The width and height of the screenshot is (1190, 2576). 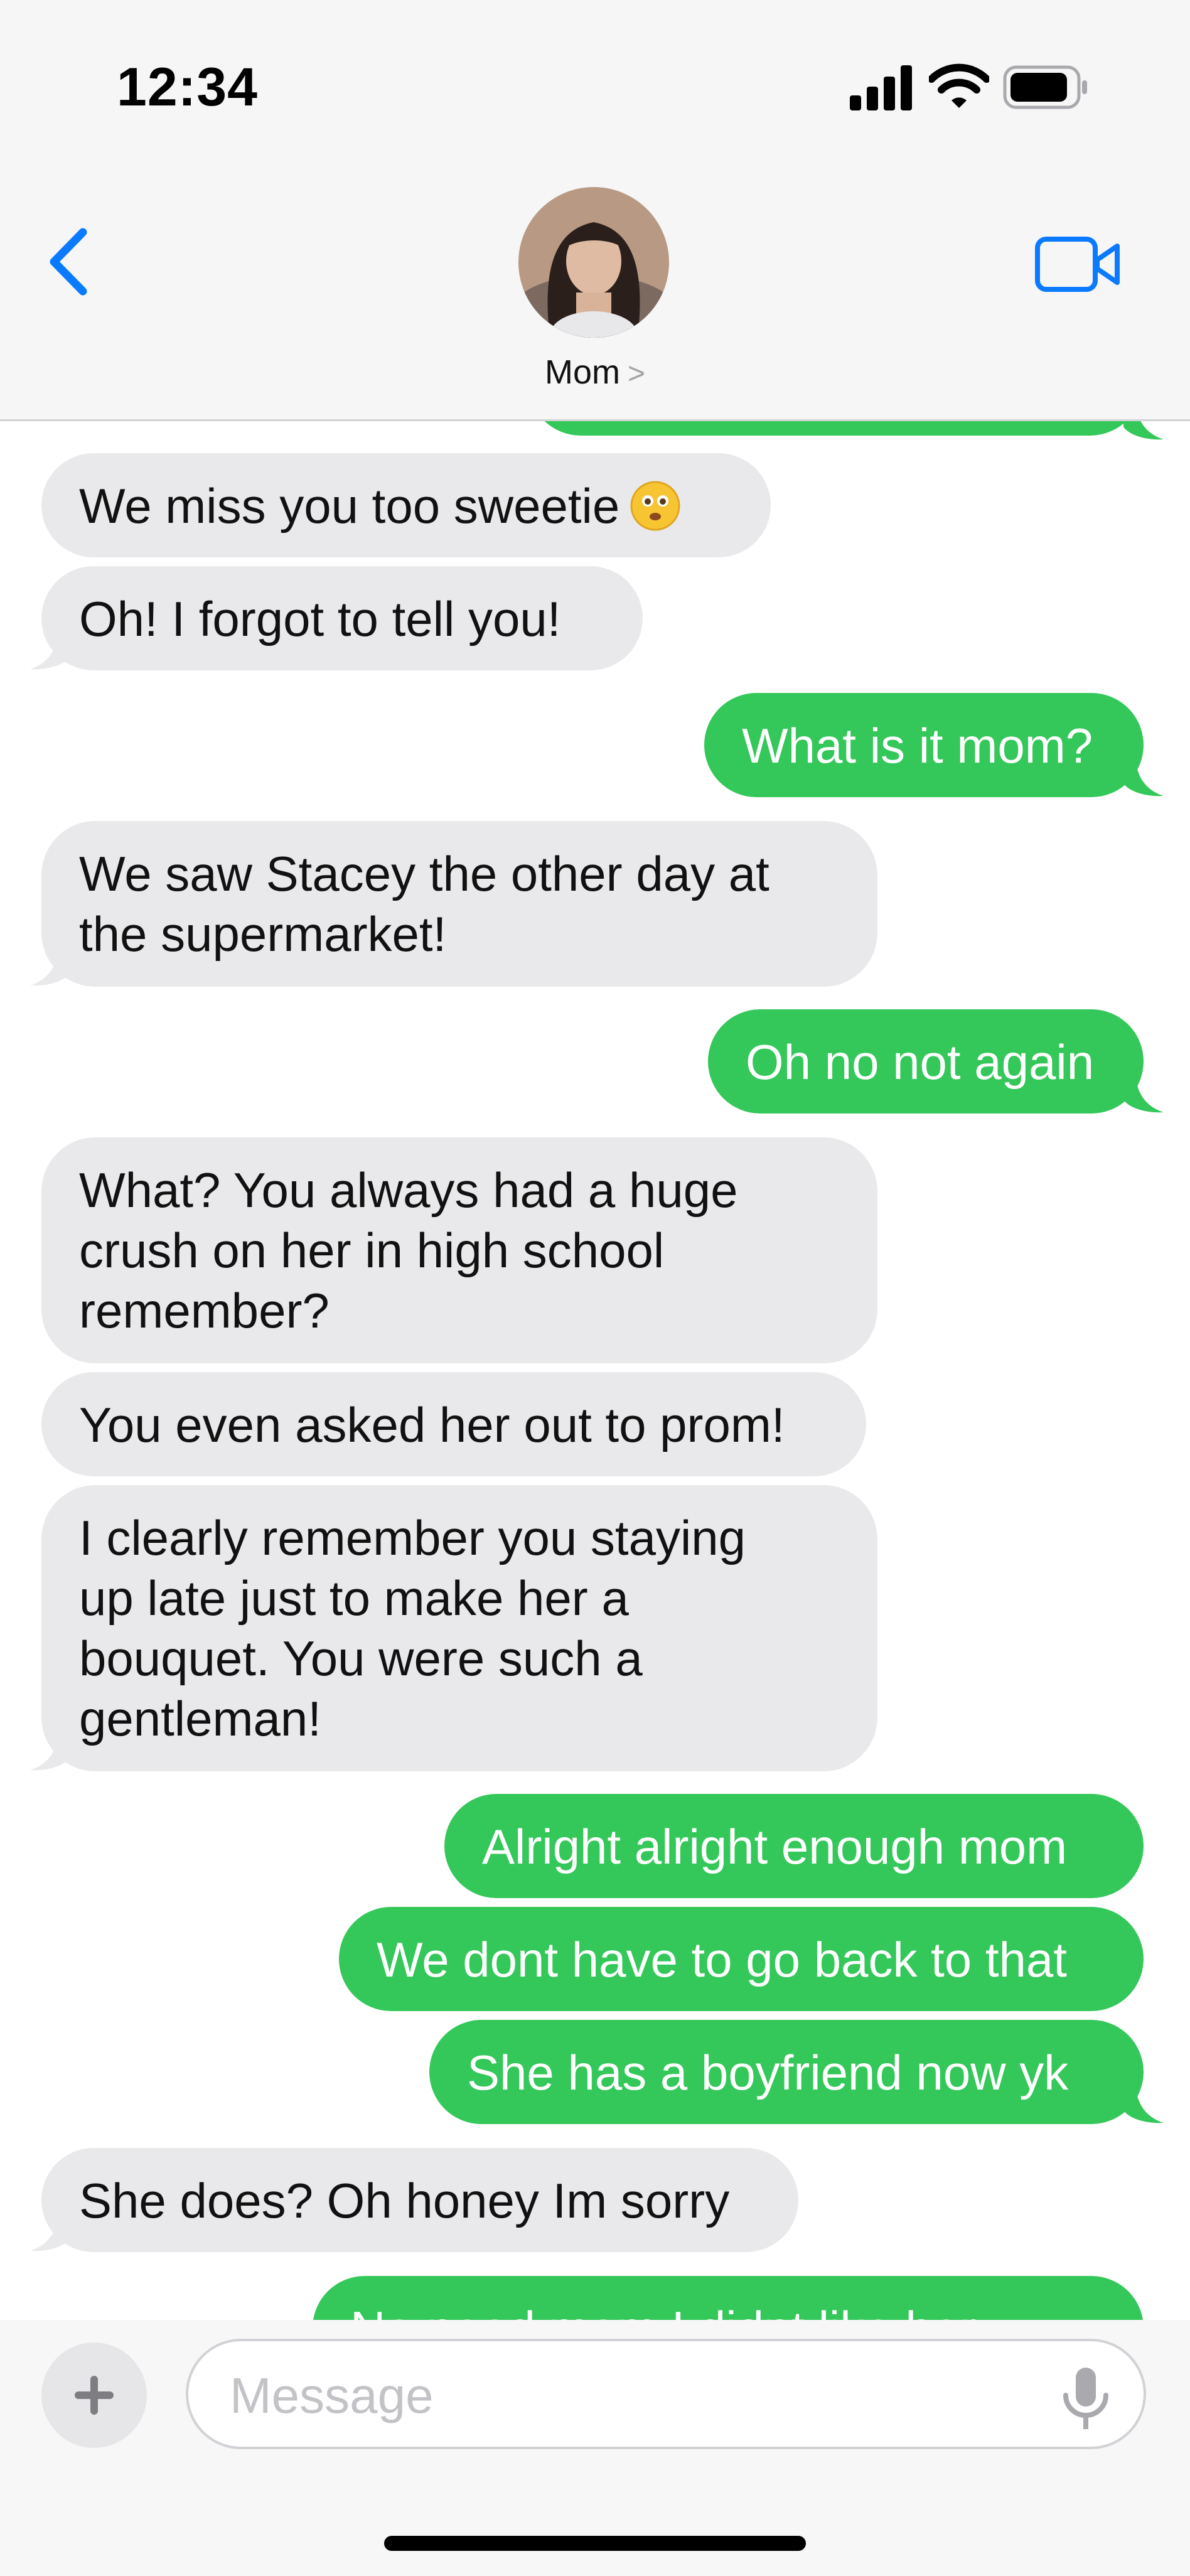 What do you see at coordinates (593, 262) in the screenshot?
I see `contact-avatar` at bounding box center [593, 262].